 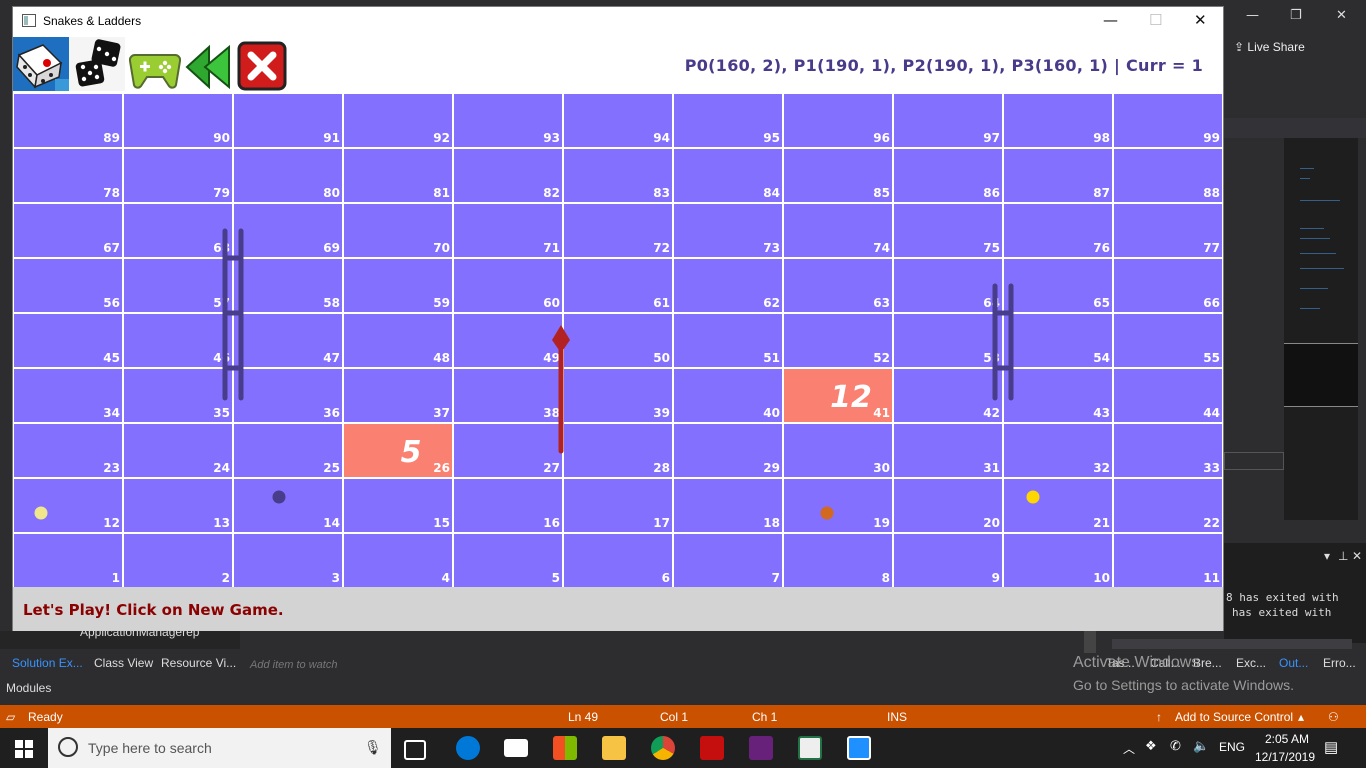 I want to click on tab-class-view: Class View, so click(x=123, y=663).